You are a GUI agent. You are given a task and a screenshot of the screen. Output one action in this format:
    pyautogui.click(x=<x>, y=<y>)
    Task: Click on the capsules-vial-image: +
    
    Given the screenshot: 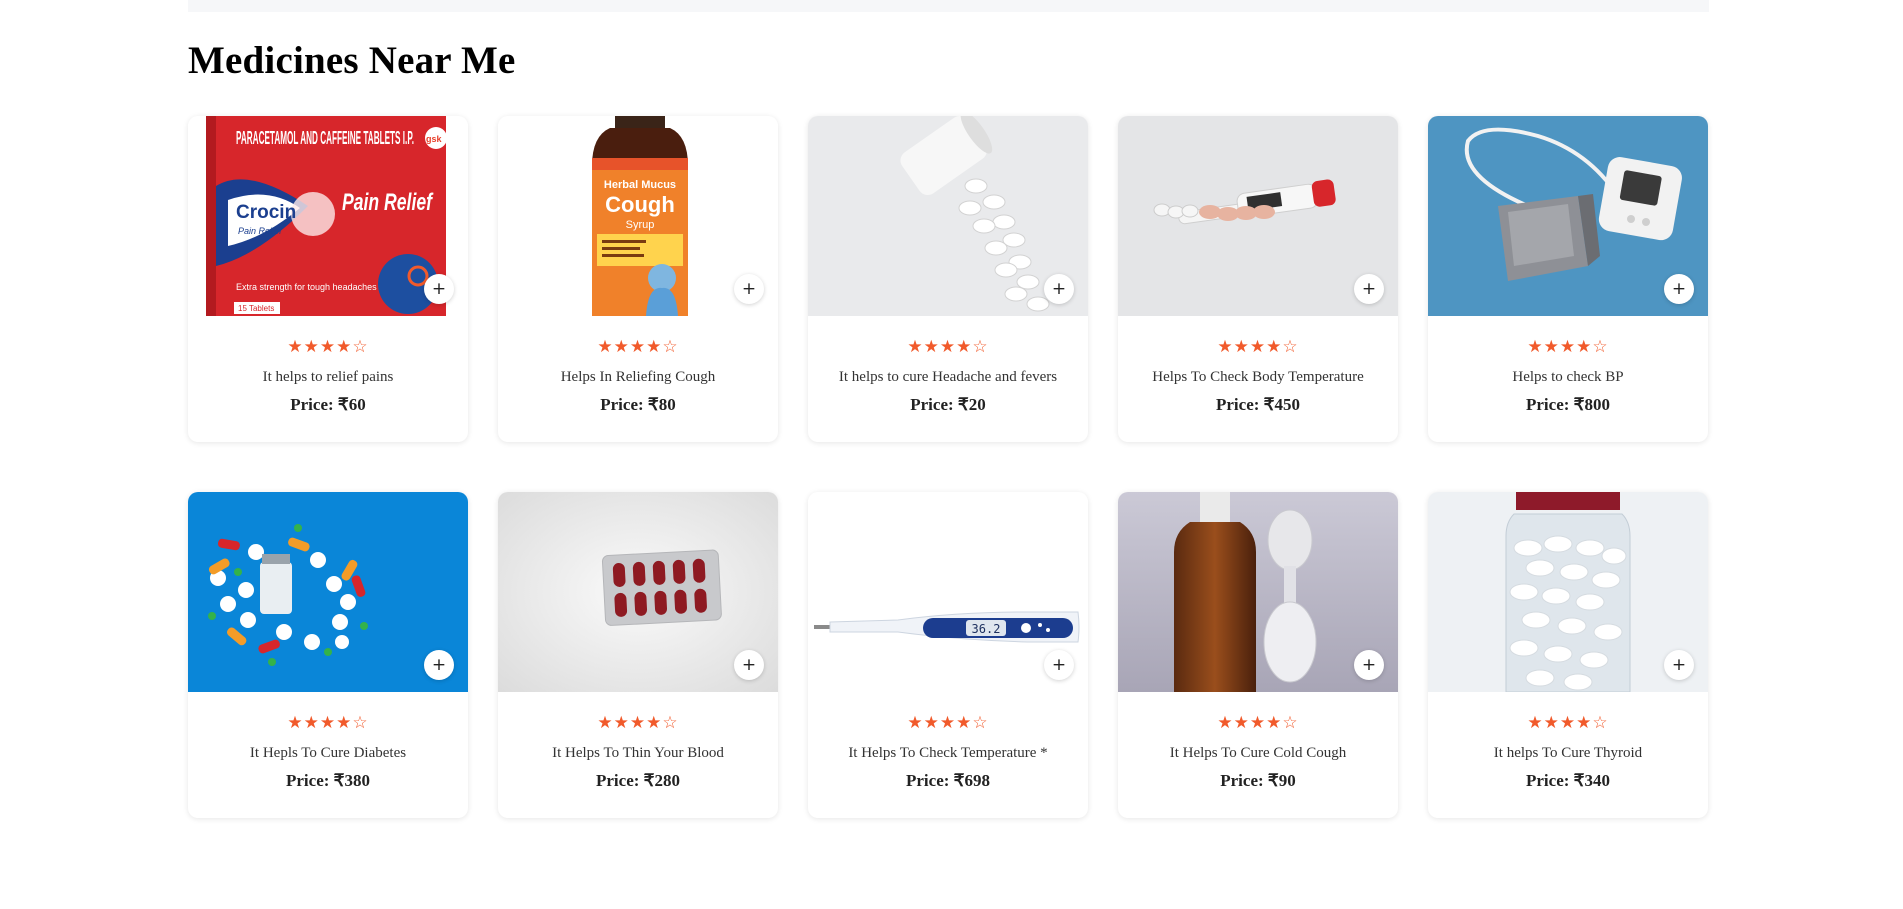 What is the action you would take?
    pyautogui.click(x=328, y=592)
    